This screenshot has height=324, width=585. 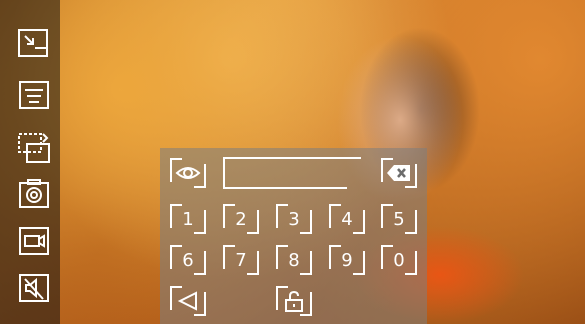 I want to click on digit-6-key: 6, so click(x=188, y=260).